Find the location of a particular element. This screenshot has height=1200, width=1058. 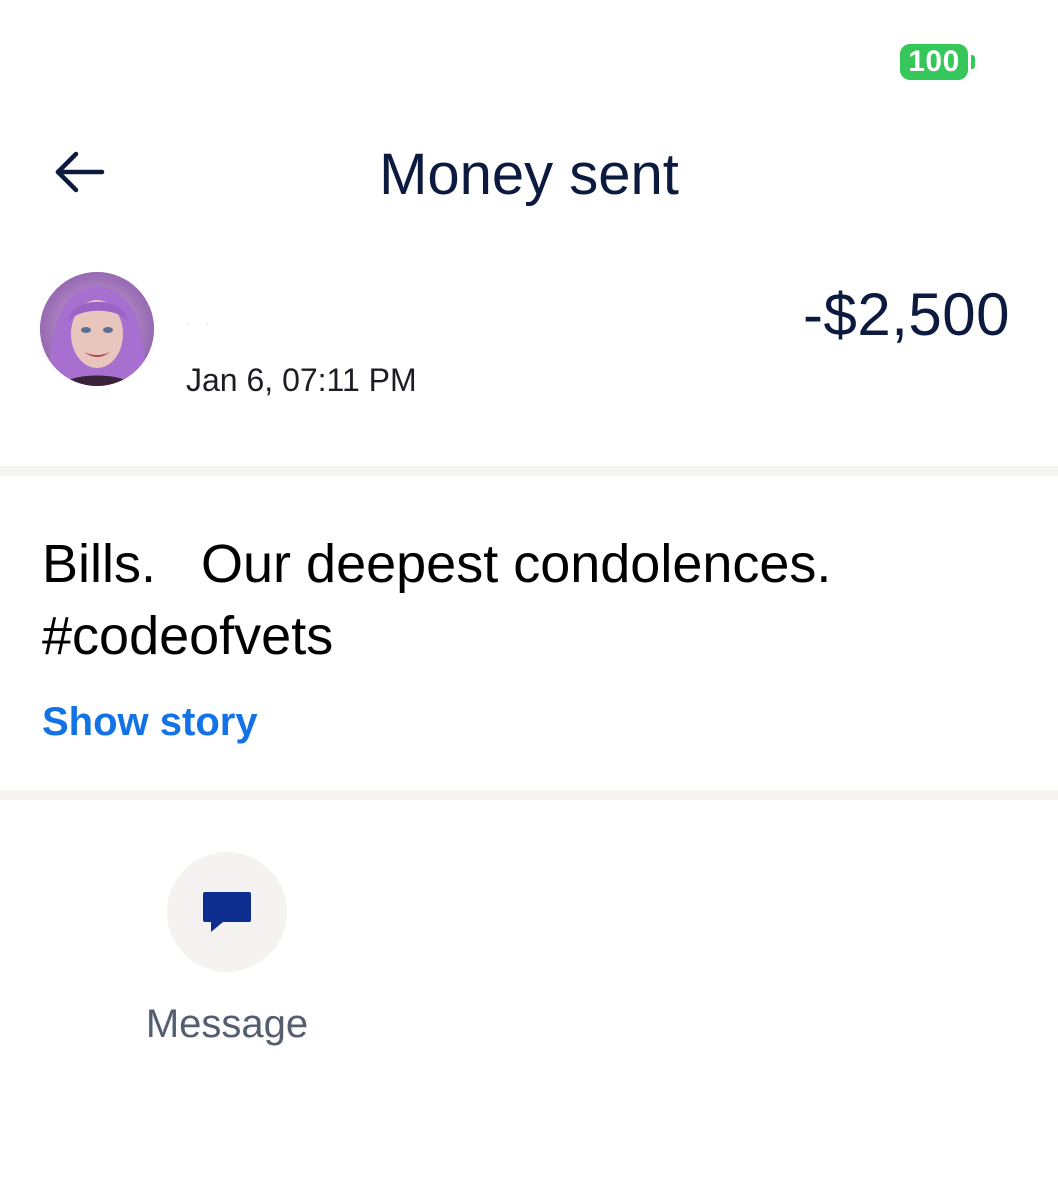

avatar is located at coordinates (97, 329).